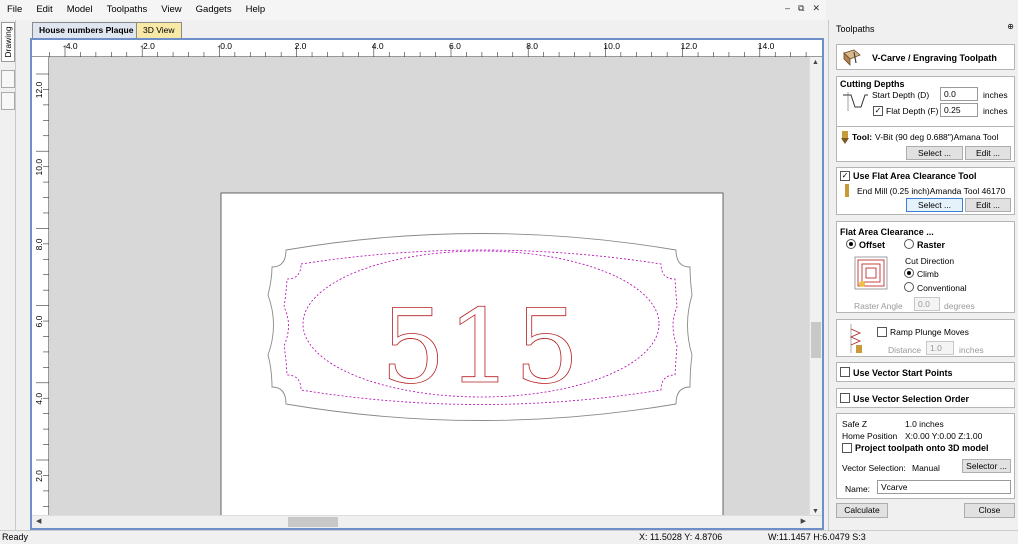 This screenshot has height=544, width=1018. What do you see at coordinates (882, 332) in the screenshot?
I see `ramp-plunge-checkbox` at bounding box center [882, 332].